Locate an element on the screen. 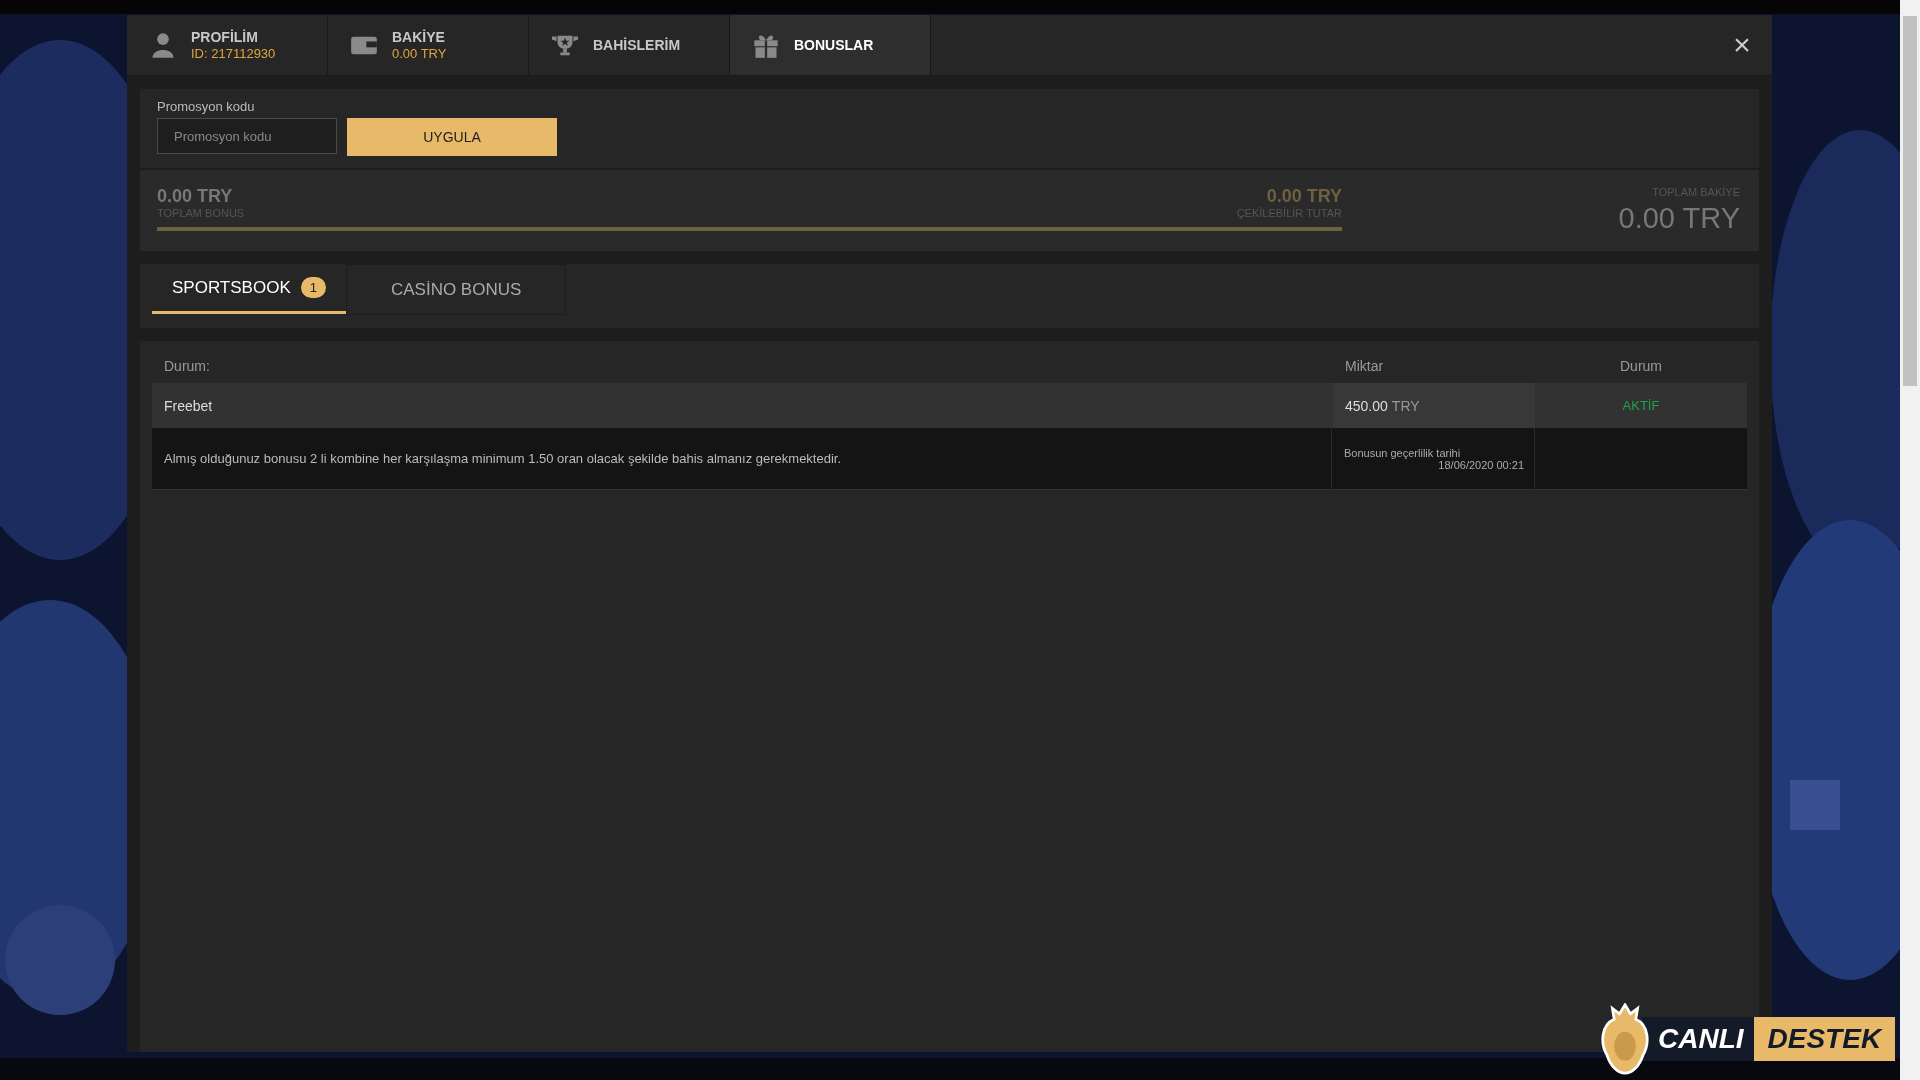 Image resolution: width=1920 pixels, height=1080 pixels. promo-label: Promosyon kodu is located at coordinates (206, 106).